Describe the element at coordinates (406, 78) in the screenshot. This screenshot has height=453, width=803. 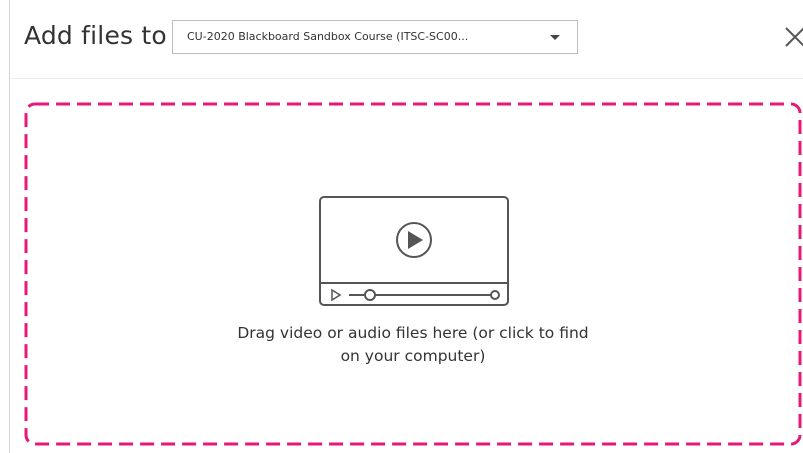
I see `header-divider` at that location.